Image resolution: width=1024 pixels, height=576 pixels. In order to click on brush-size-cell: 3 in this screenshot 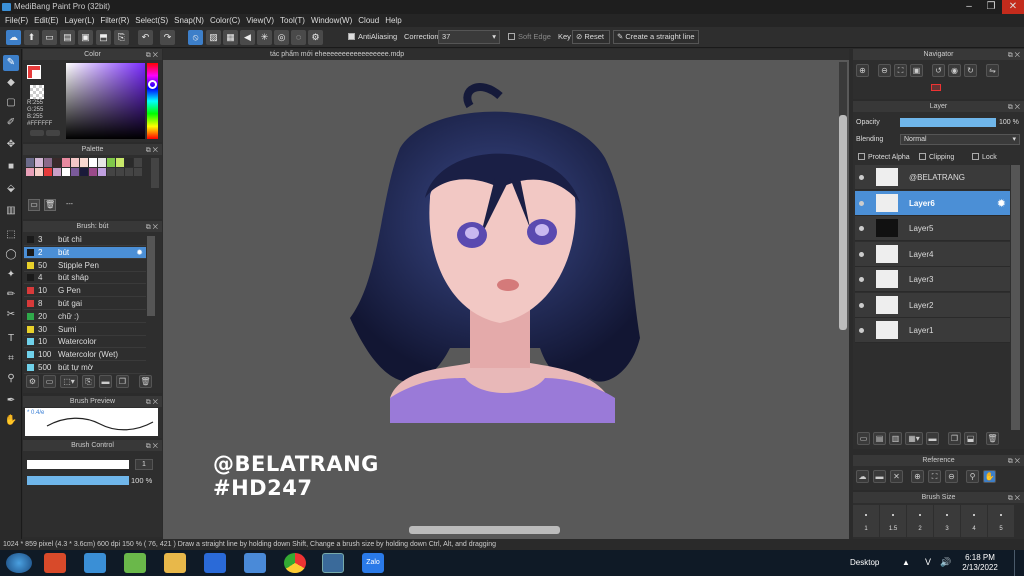, I will do `click(947, 521)`.